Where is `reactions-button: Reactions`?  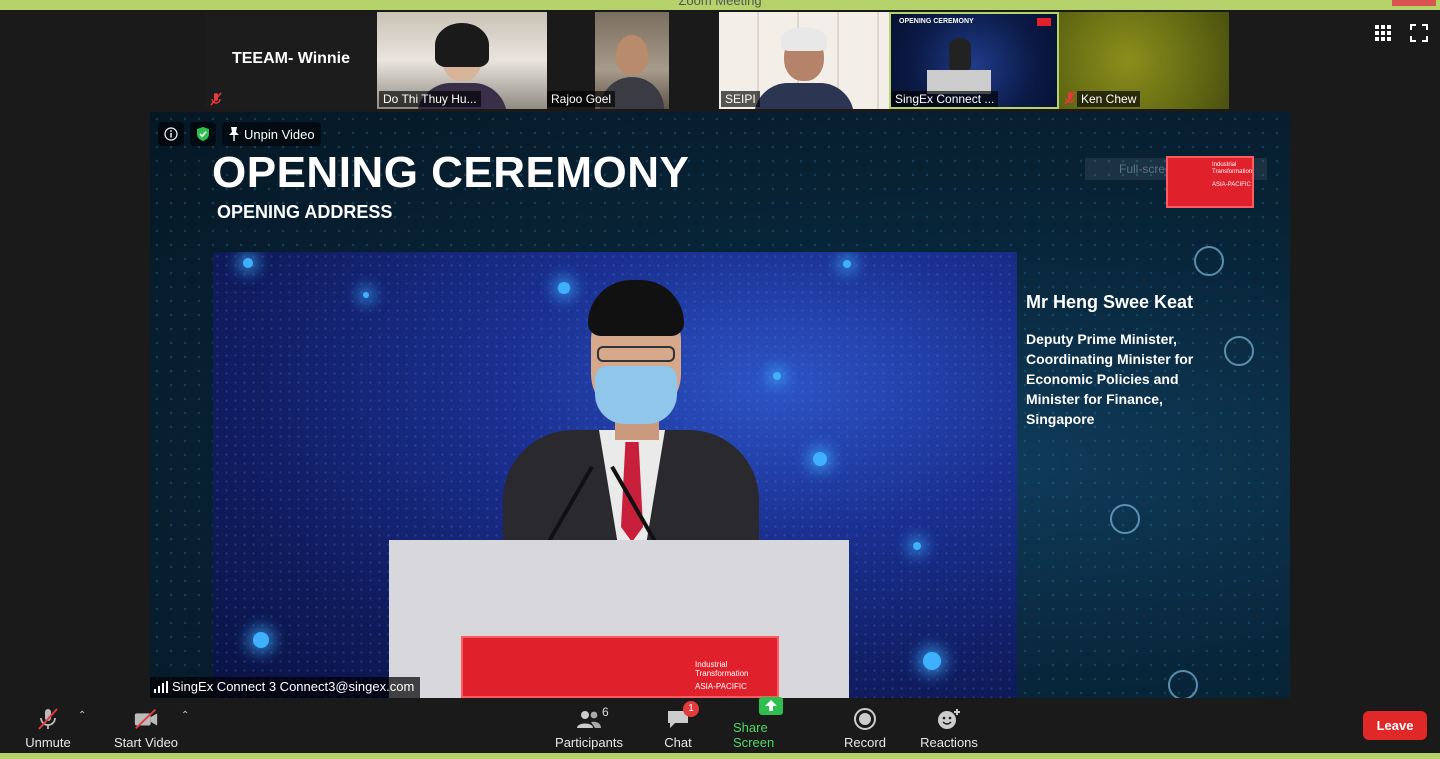
reactions-button: Reactions is located at coordinates (949, 726).